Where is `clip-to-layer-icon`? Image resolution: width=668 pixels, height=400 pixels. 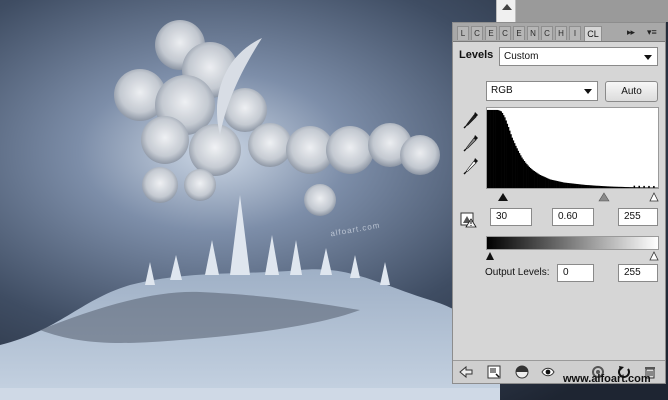 clip-to-layer-icon is located at coordinates (522, 372).